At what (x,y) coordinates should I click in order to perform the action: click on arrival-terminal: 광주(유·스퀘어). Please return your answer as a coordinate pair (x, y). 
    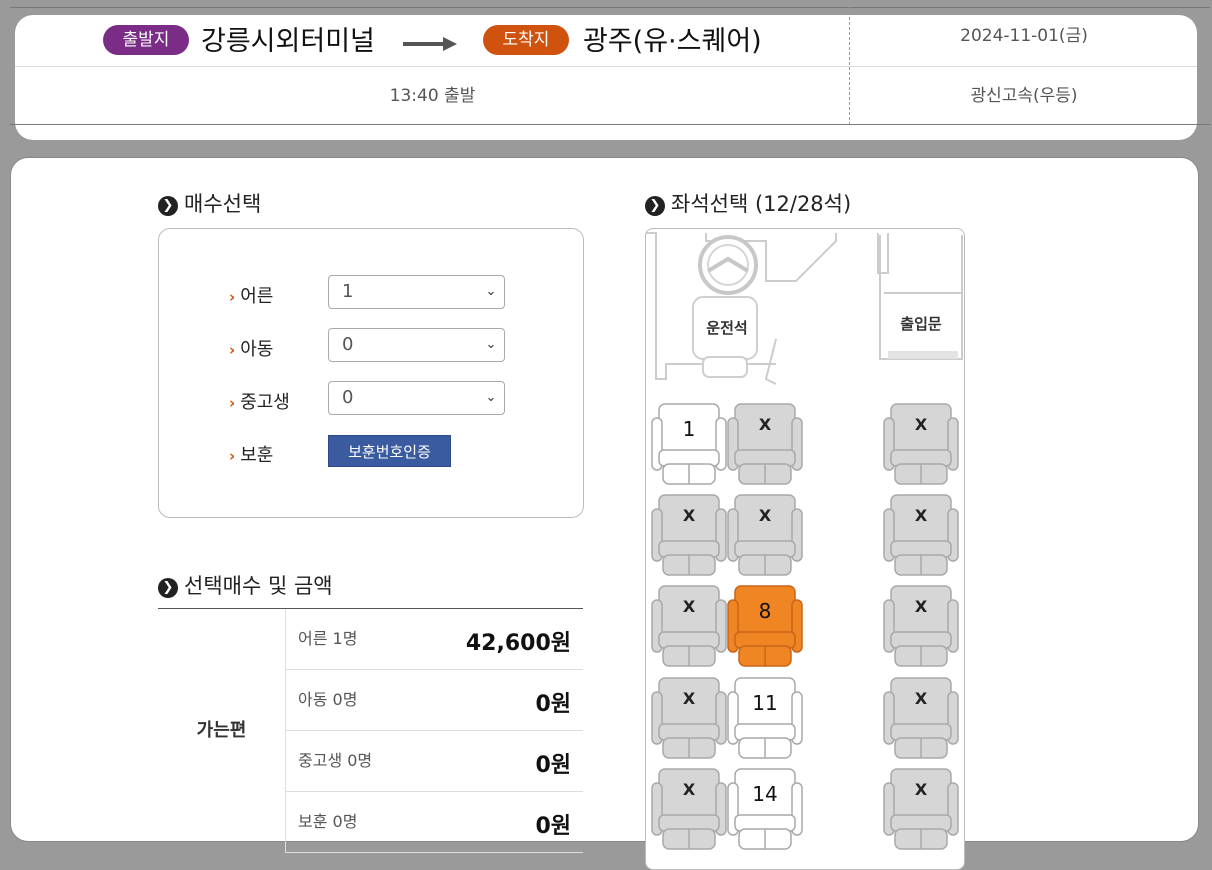
    Looking at the image, I should click on (672, 41).